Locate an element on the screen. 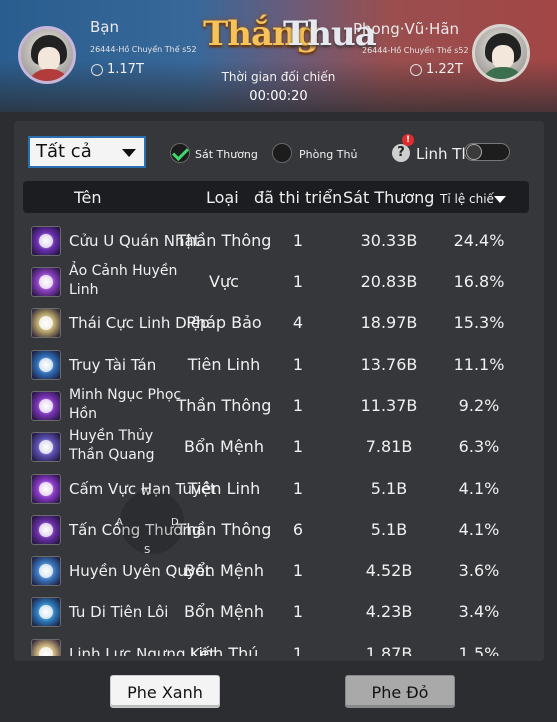 This screenshot has height=722, width=557. battle-timer: 00:00:20 is located at coordinates (278, 96).